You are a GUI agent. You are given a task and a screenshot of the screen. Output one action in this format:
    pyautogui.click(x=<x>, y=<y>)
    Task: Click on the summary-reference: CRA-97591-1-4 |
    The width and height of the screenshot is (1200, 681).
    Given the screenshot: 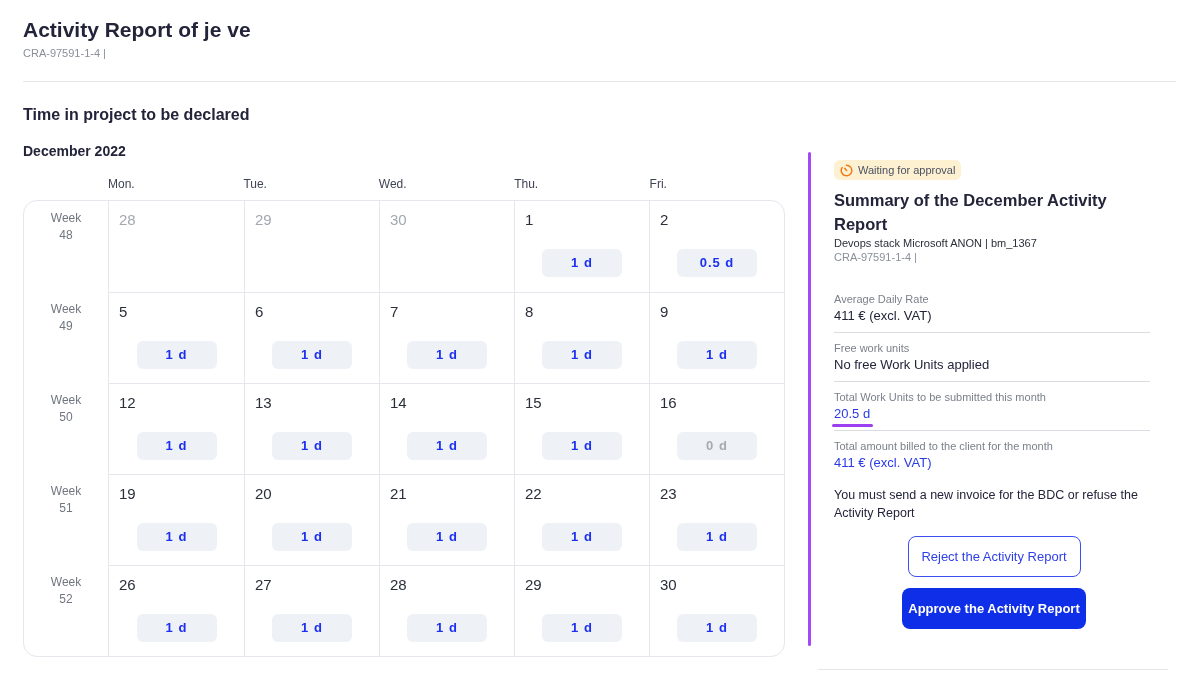 What is the action you would take?
    pyautogui.click(x=875, y=257)
    